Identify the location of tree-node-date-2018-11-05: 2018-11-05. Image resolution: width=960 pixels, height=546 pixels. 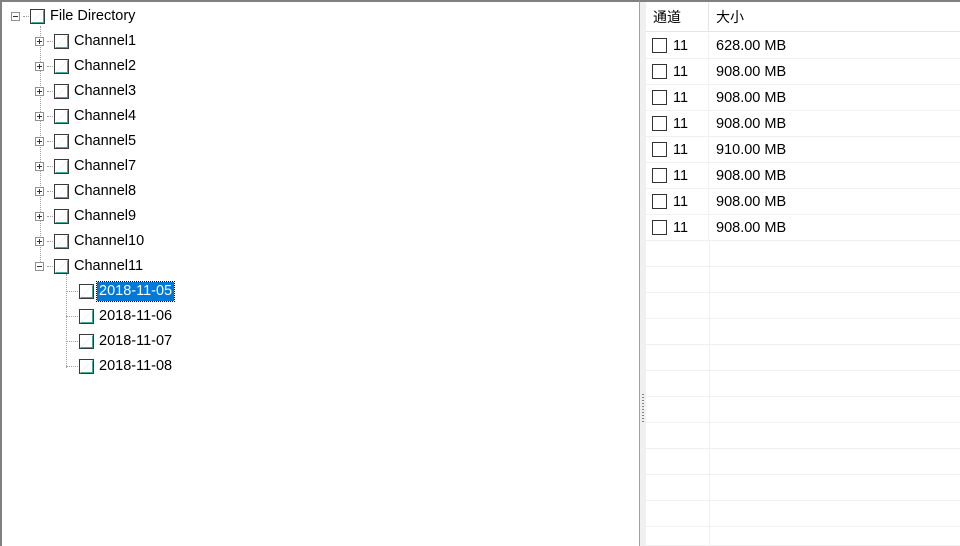
(121, 291).